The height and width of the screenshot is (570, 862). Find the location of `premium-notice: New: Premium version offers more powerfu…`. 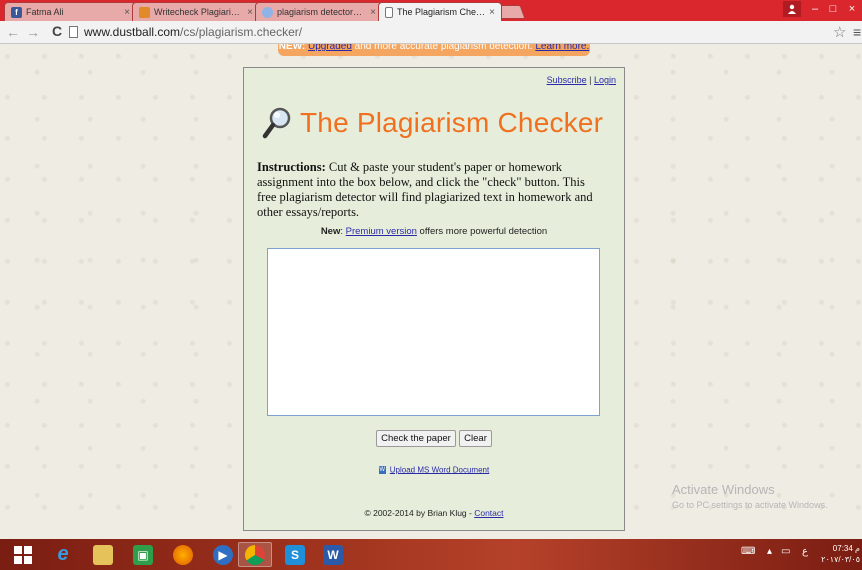

premium-notice: New: Premium version offers more powerfu… is located at coordinates (434, 231).